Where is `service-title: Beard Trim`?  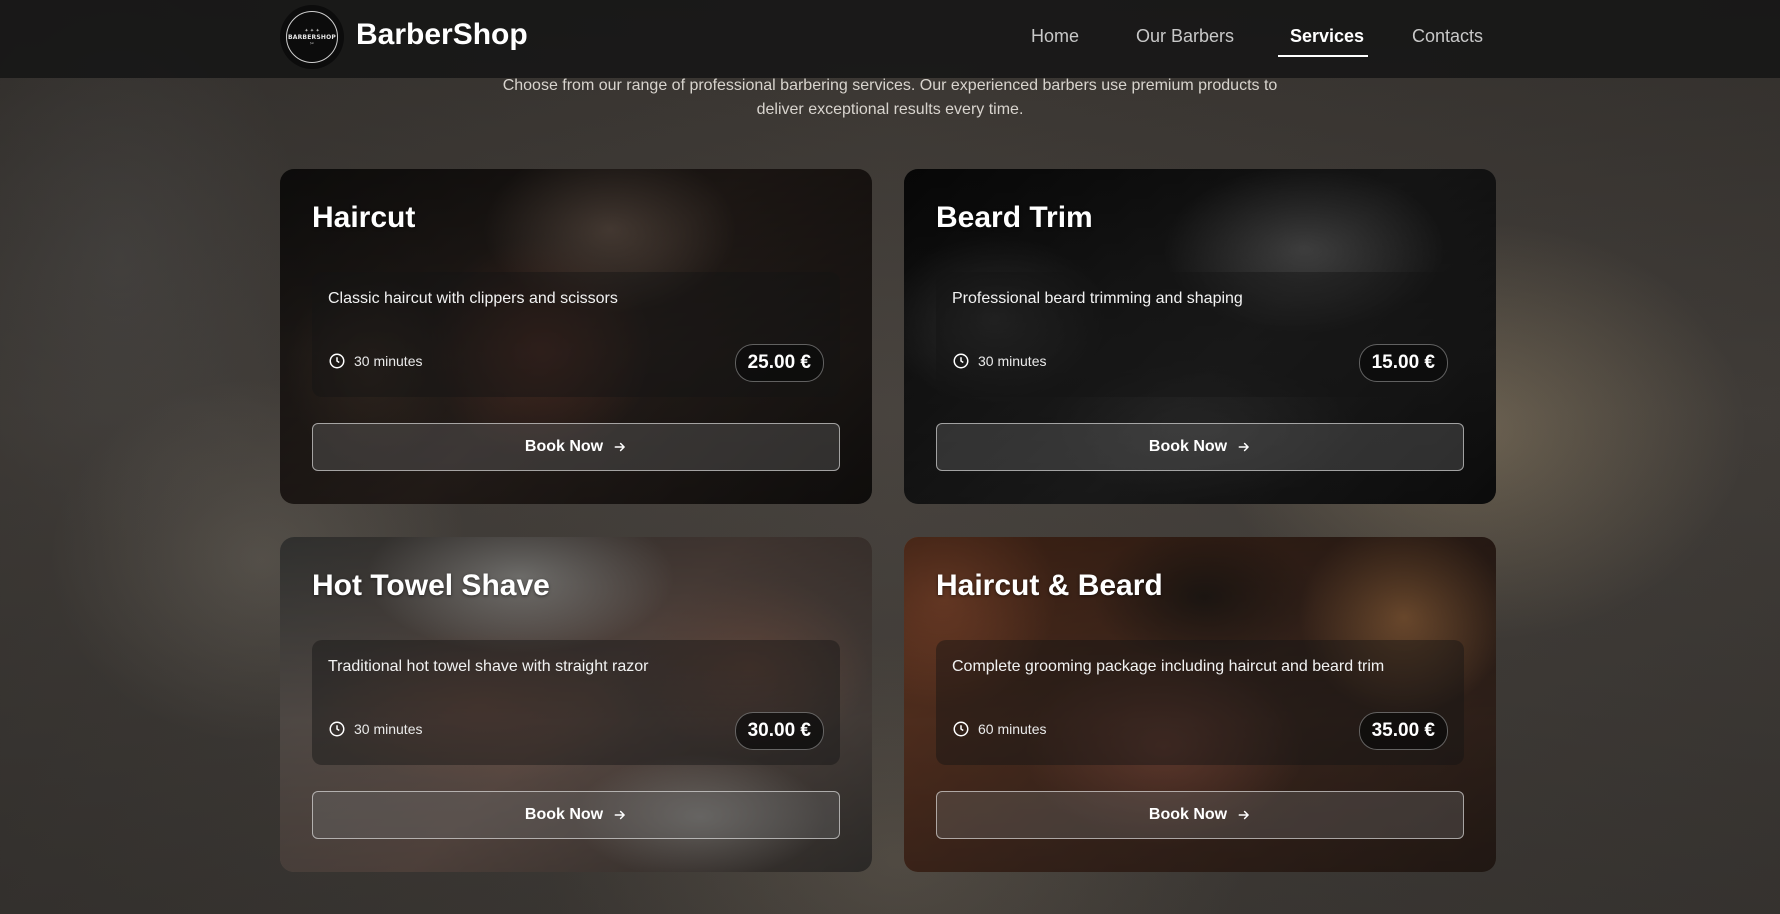 service-title: Beard Trim is located at coordinates (1014, 217).